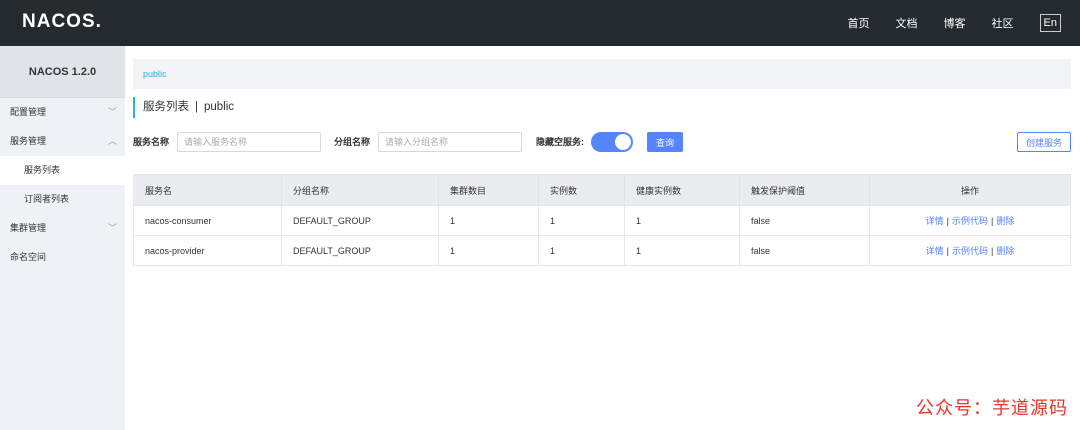 This screenshot has height=430, width=1080. I want to click on sidebar-item-label: 集群管理, so click(28, 228).